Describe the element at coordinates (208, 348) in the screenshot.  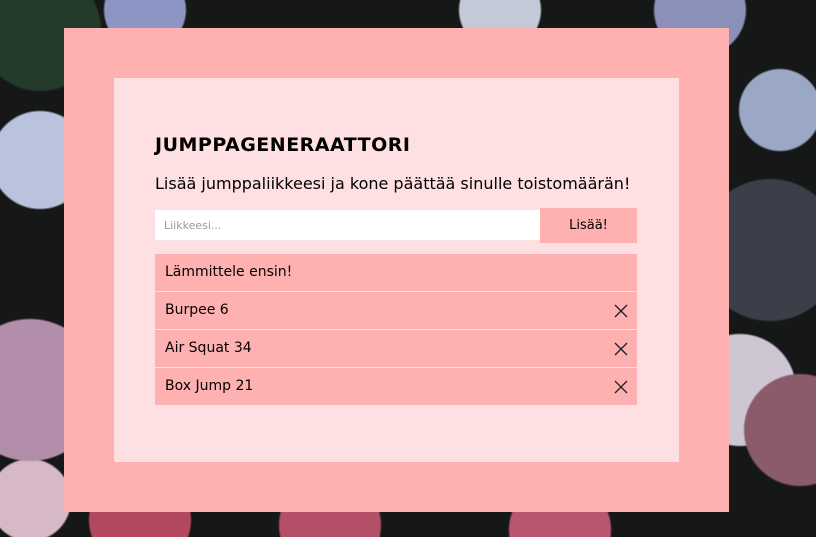
I see `list-item-text: Air Squat 34` at that location.